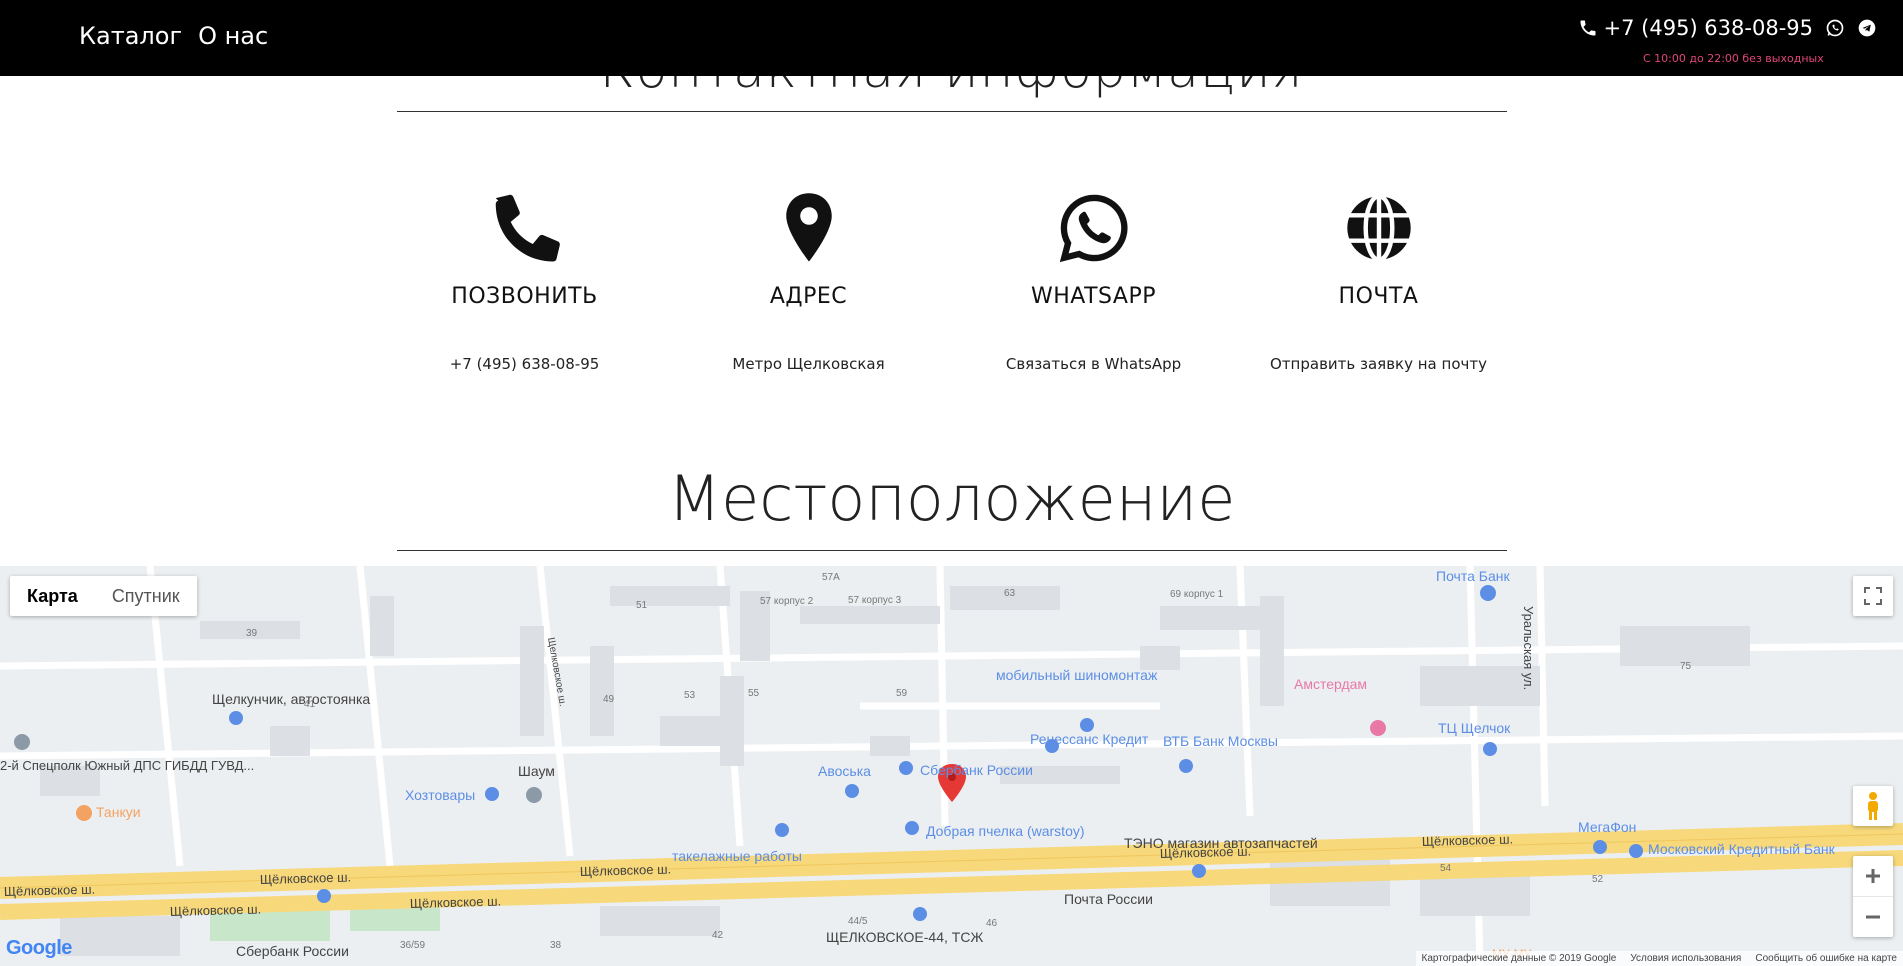 Image resolution: width=1903 pixels, height=966 pixels. I want to click on svg-text: 39, so click(252, 633).